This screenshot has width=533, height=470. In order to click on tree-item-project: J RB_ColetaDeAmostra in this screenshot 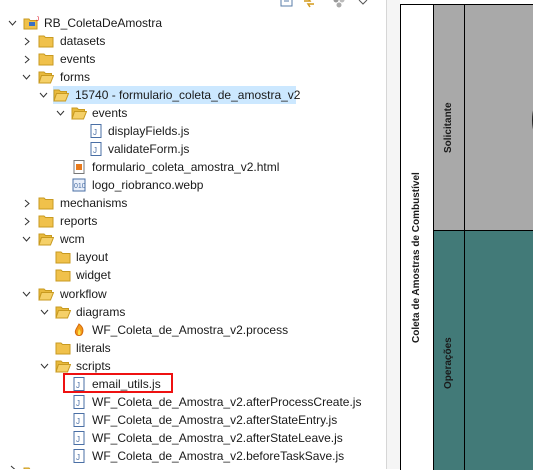, I will do `click(193, 23)`.